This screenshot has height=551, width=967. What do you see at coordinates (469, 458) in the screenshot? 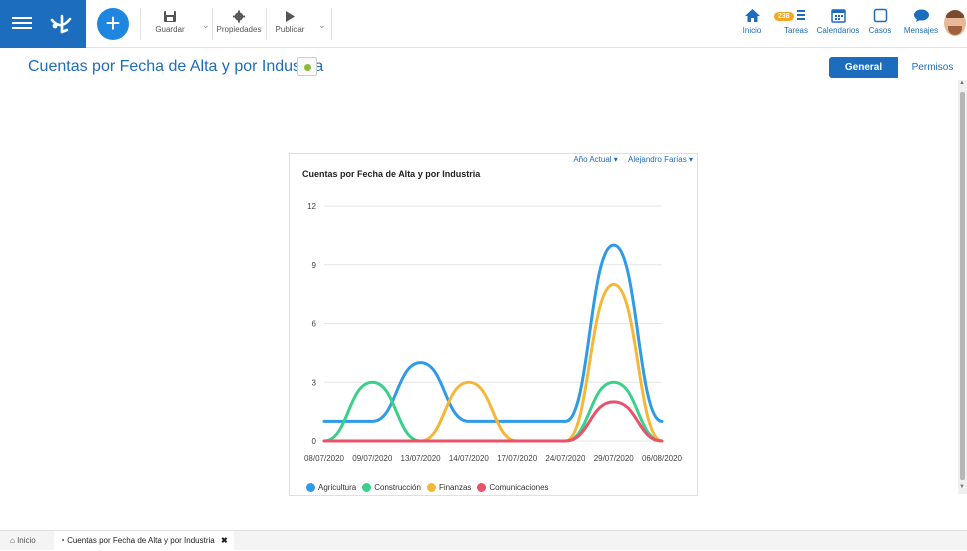
I see `x-tick-label: 14/07/2020` at bounding box center [469, 458].